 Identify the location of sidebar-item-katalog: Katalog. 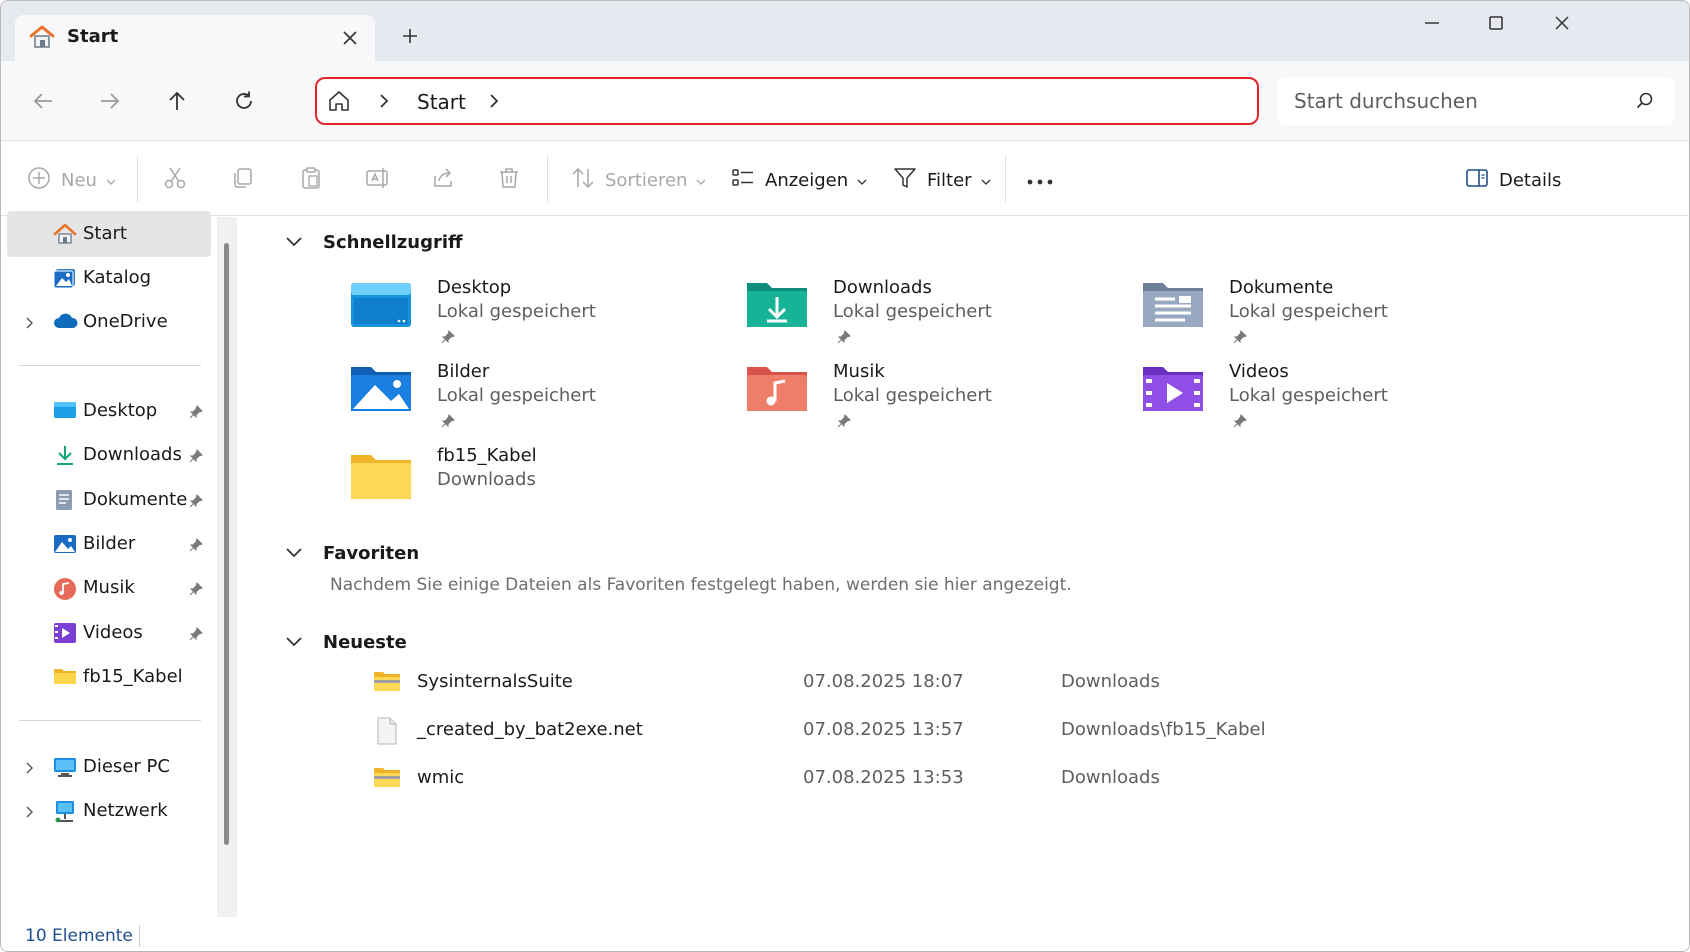
(109, 278).